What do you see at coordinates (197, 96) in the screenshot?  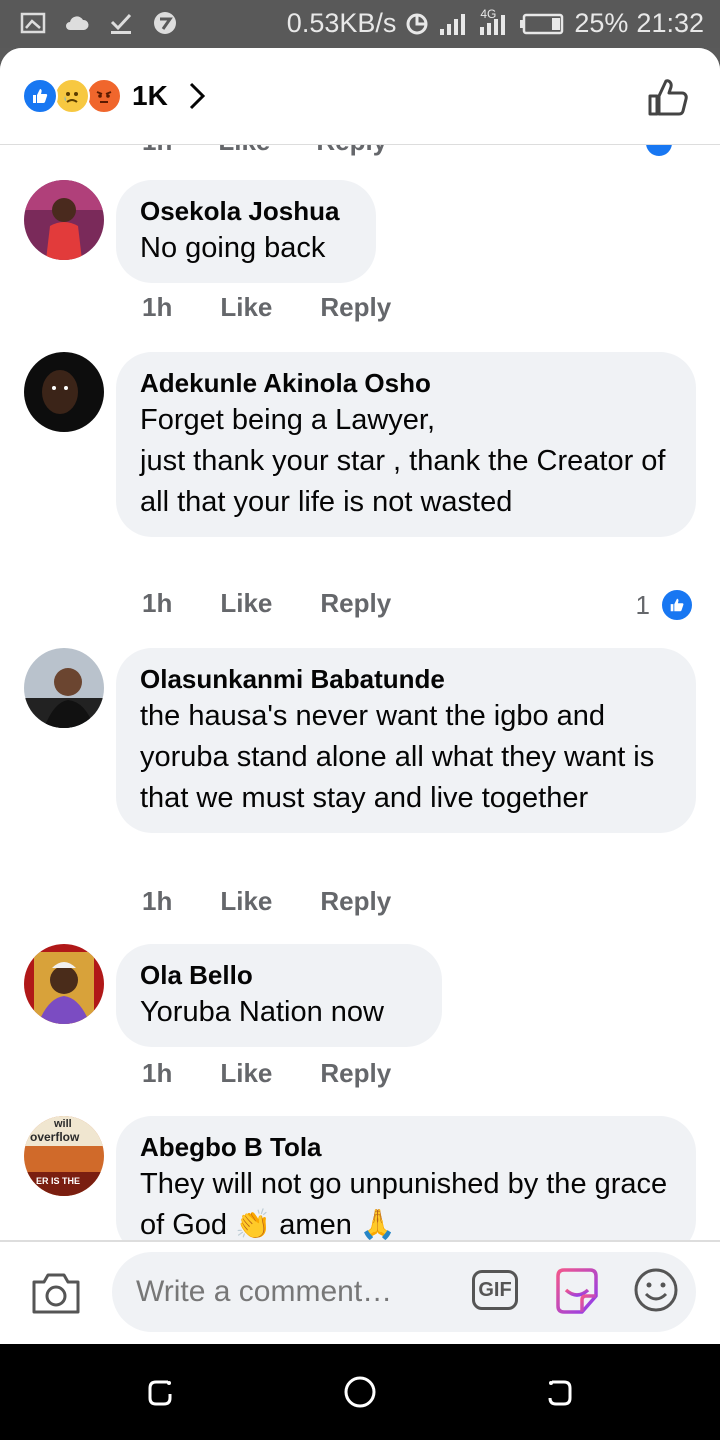 I see `chevron-right-icon` at bounding box center [197, 96].